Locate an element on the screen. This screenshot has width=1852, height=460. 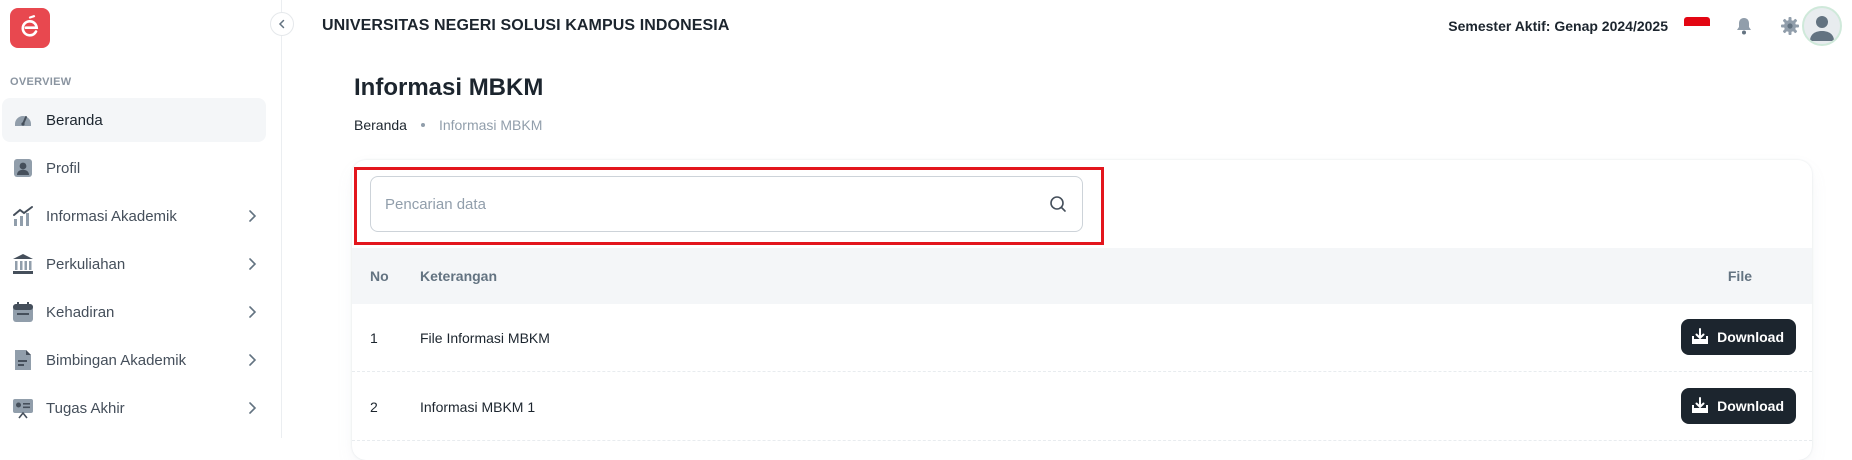
sidebar-section-overview: OVERVIEW is located at coordinates (41, 82).